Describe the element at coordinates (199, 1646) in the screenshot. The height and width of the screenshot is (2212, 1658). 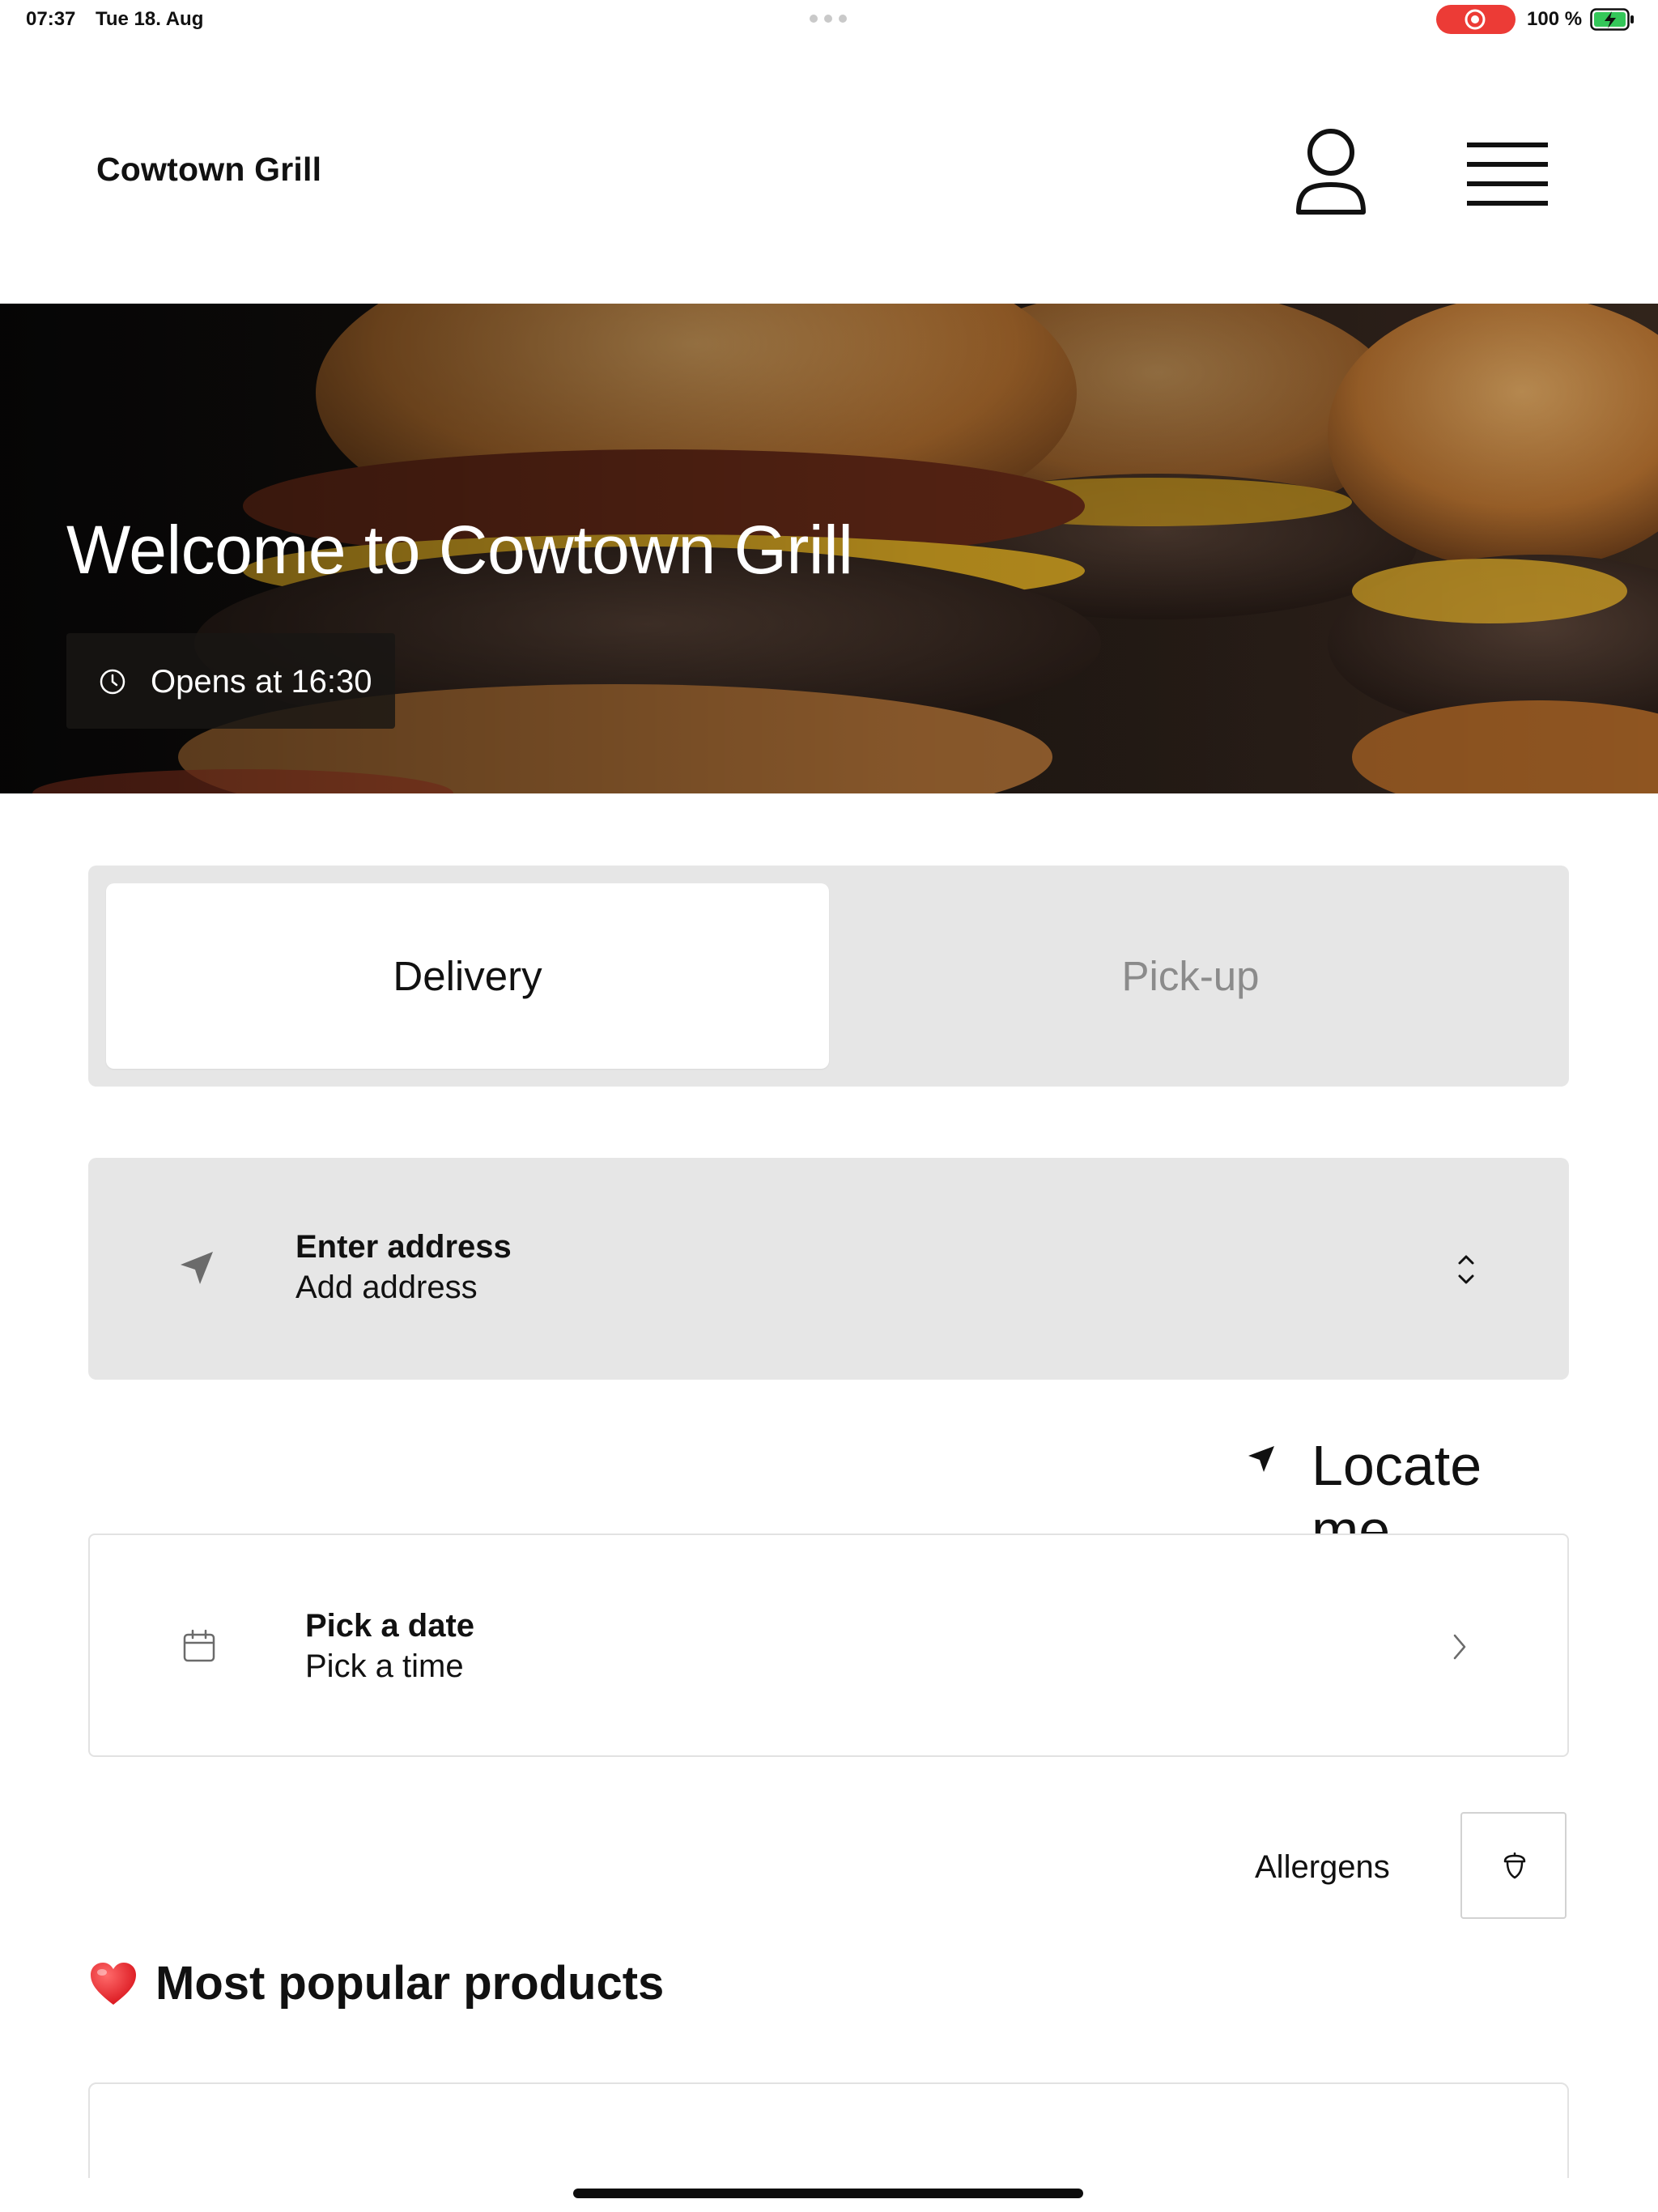
I see `calendar-icon` at that location.